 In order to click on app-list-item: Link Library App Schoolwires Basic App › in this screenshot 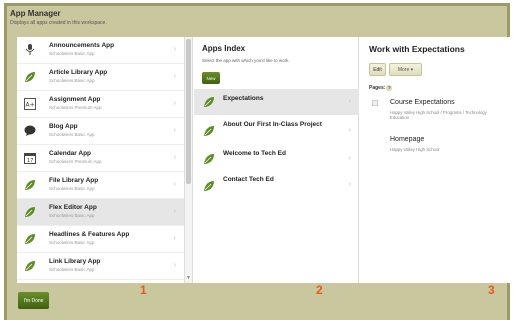, I will do `click(100, 266)`.